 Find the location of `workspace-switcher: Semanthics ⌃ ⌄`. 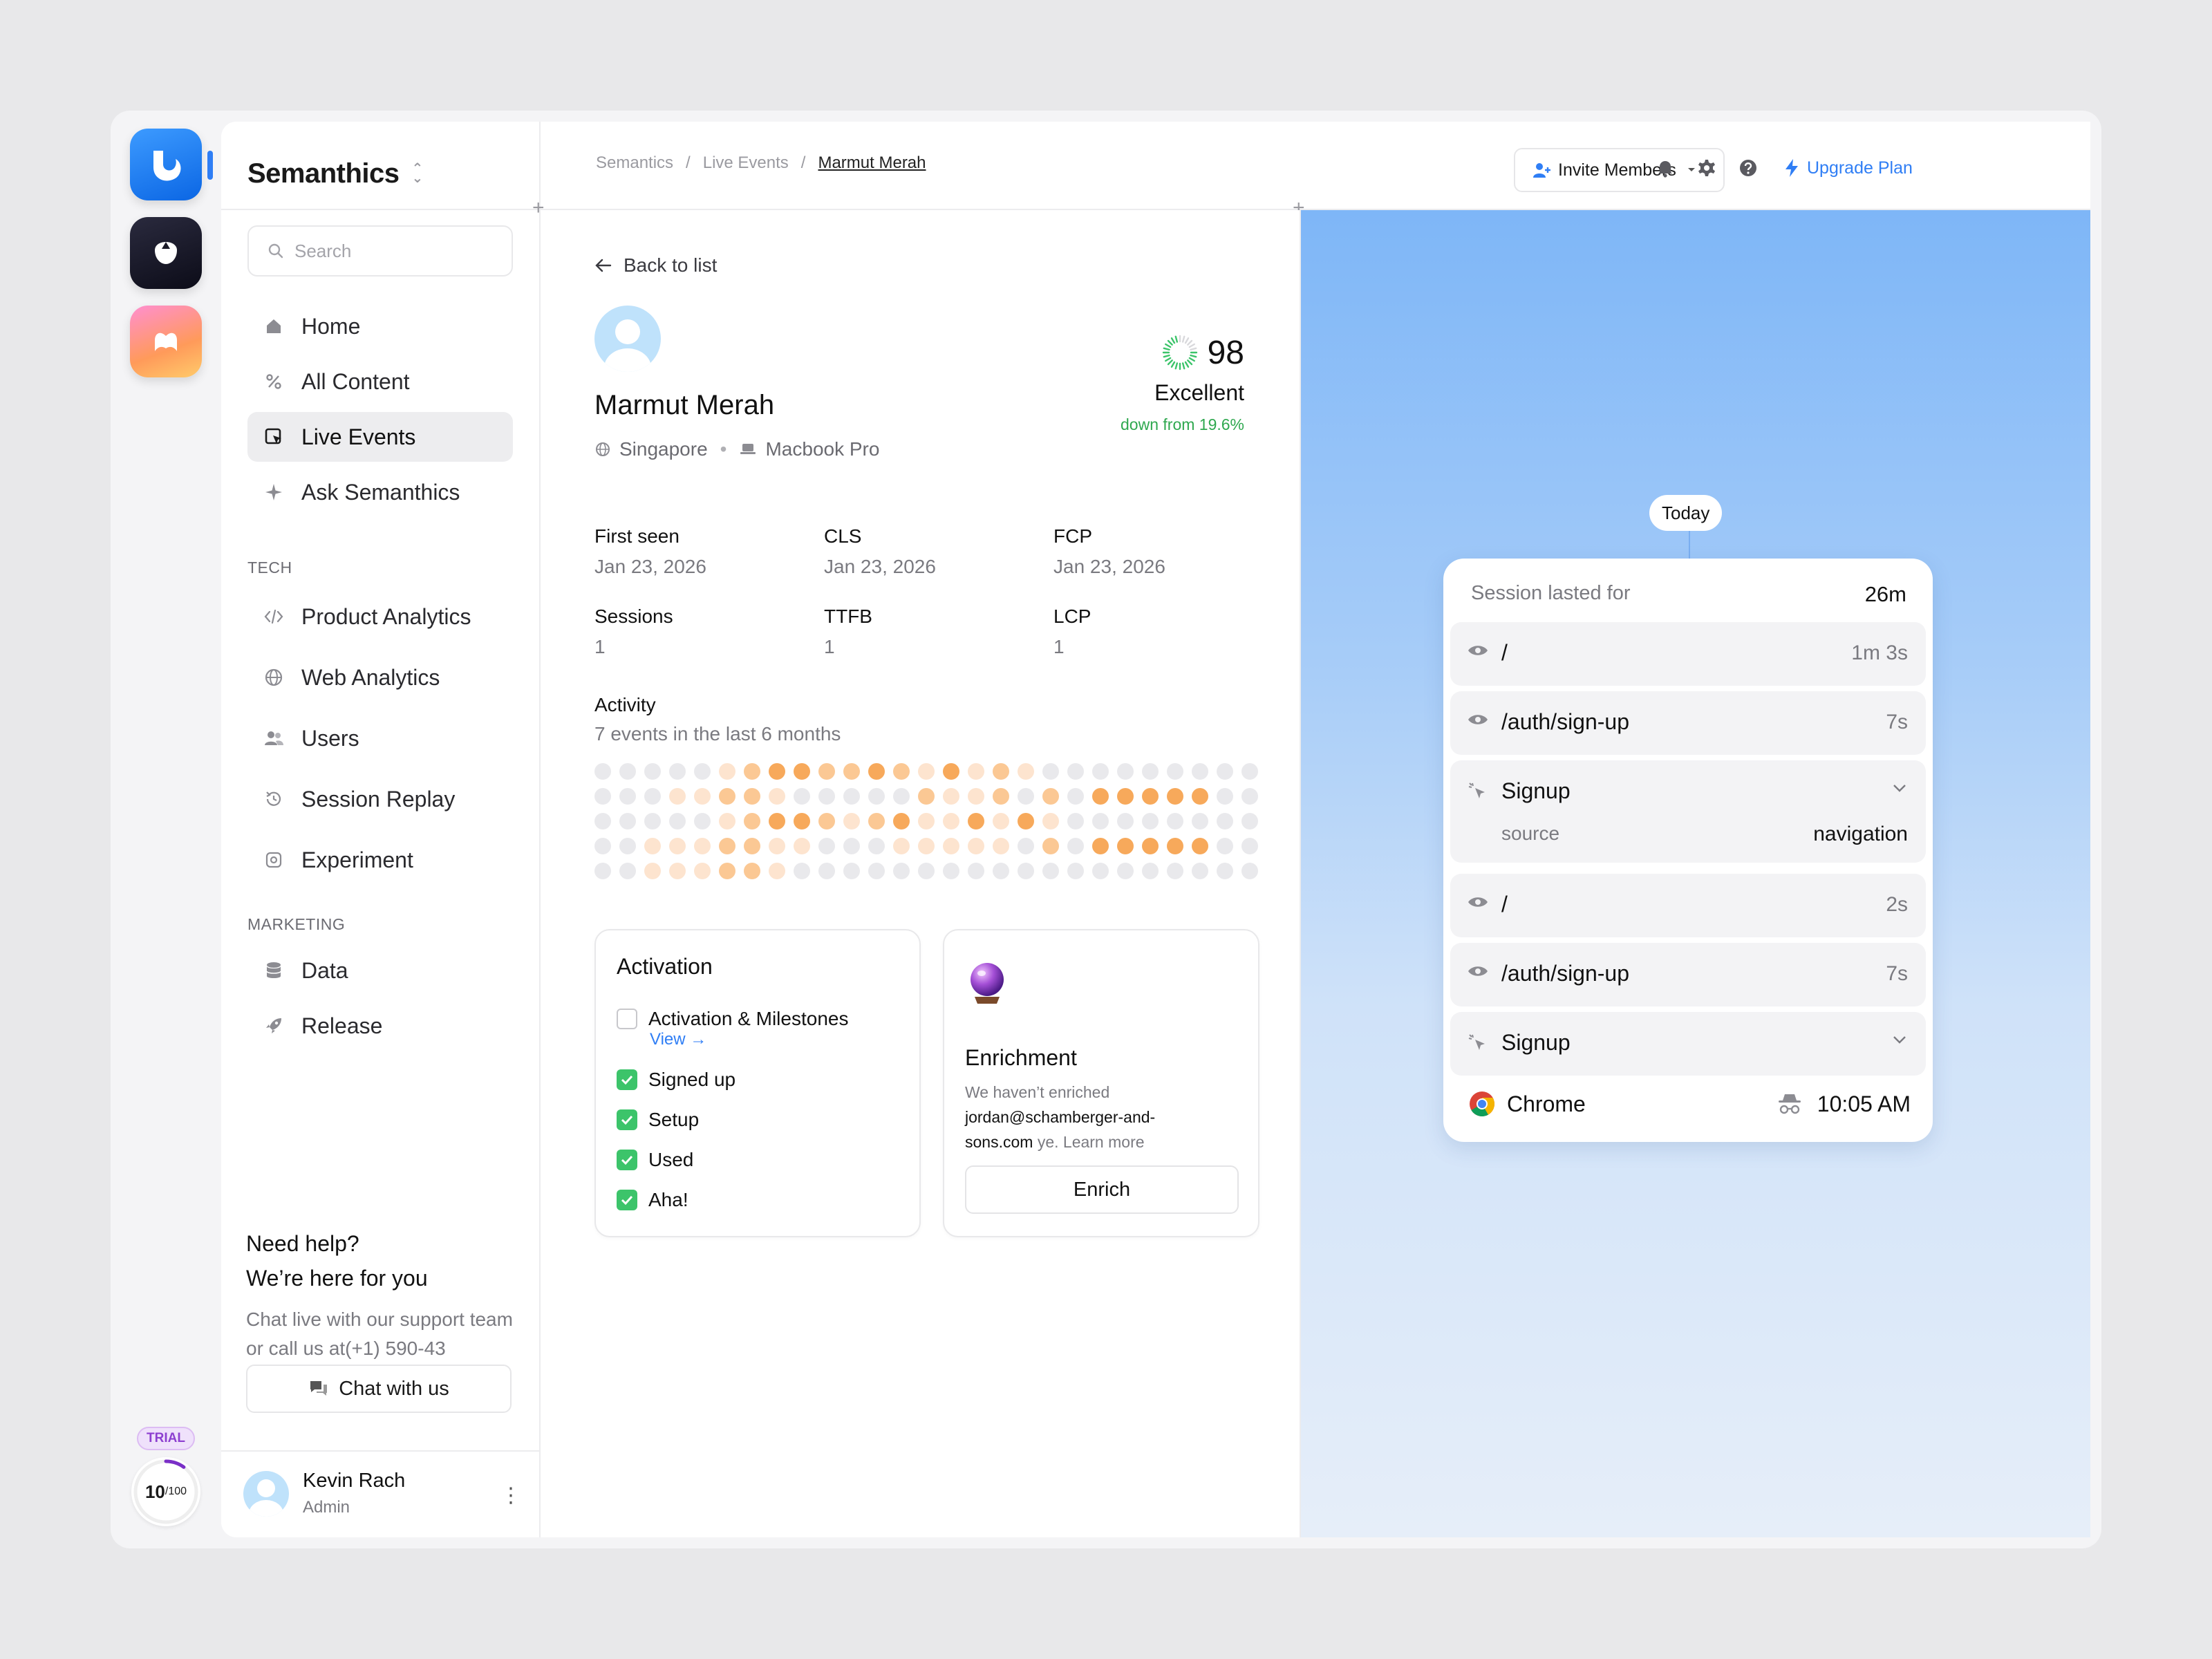

workspace-switcher: Semanthics ⌃ ⌄ is located at coordinates (335, 174).